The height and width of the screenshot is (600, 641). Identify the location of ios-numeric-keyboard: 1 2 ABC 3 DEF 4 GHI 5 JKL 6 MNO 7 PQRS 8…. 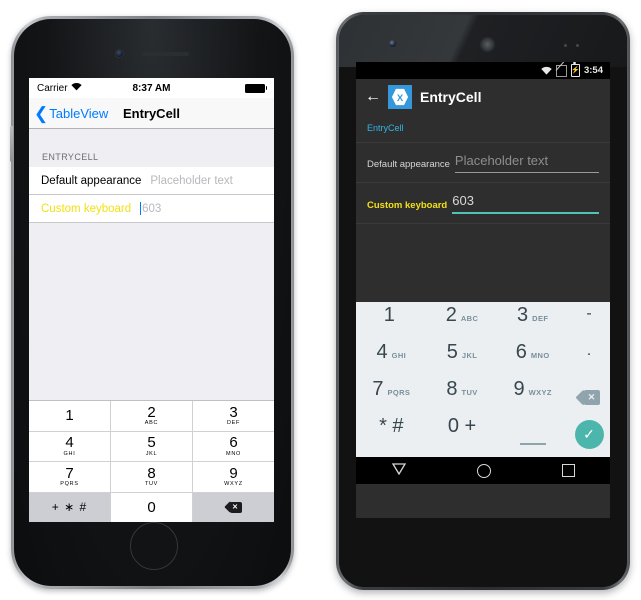
(151, 461).